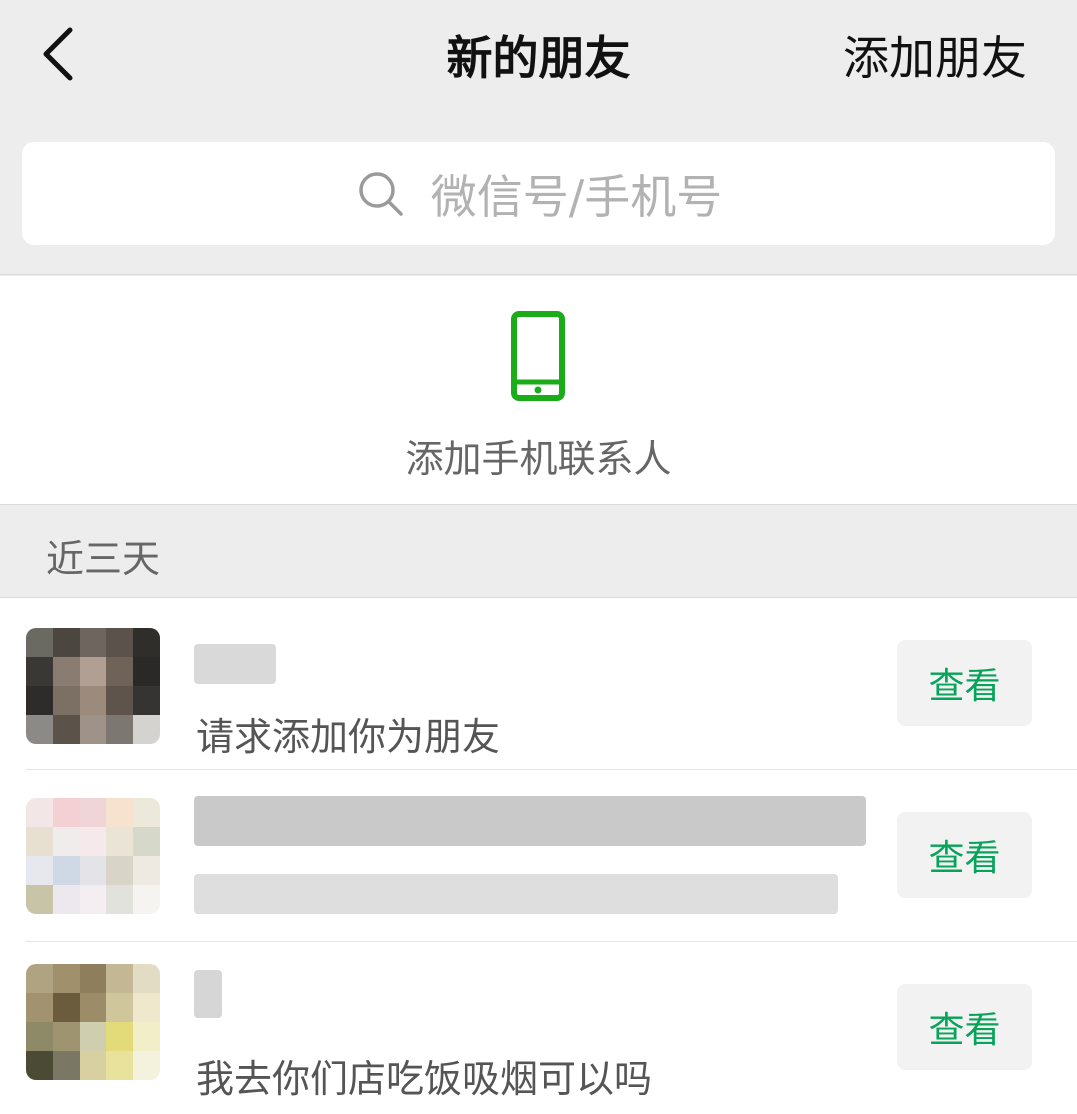  Describe the element at coordinates (538, 459) in the screenshot. I see `add-phone-contacts-label: 添加手机联系人` at that location.